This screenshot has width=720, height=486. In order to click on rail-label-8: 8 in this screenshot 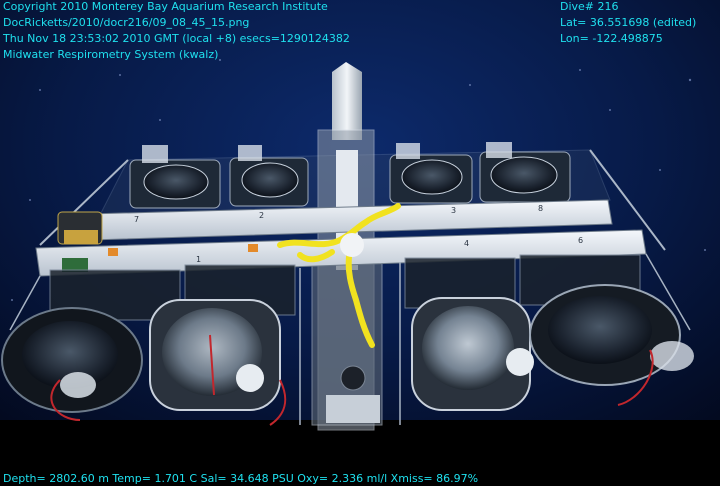, I will do `click(540, 208)`.